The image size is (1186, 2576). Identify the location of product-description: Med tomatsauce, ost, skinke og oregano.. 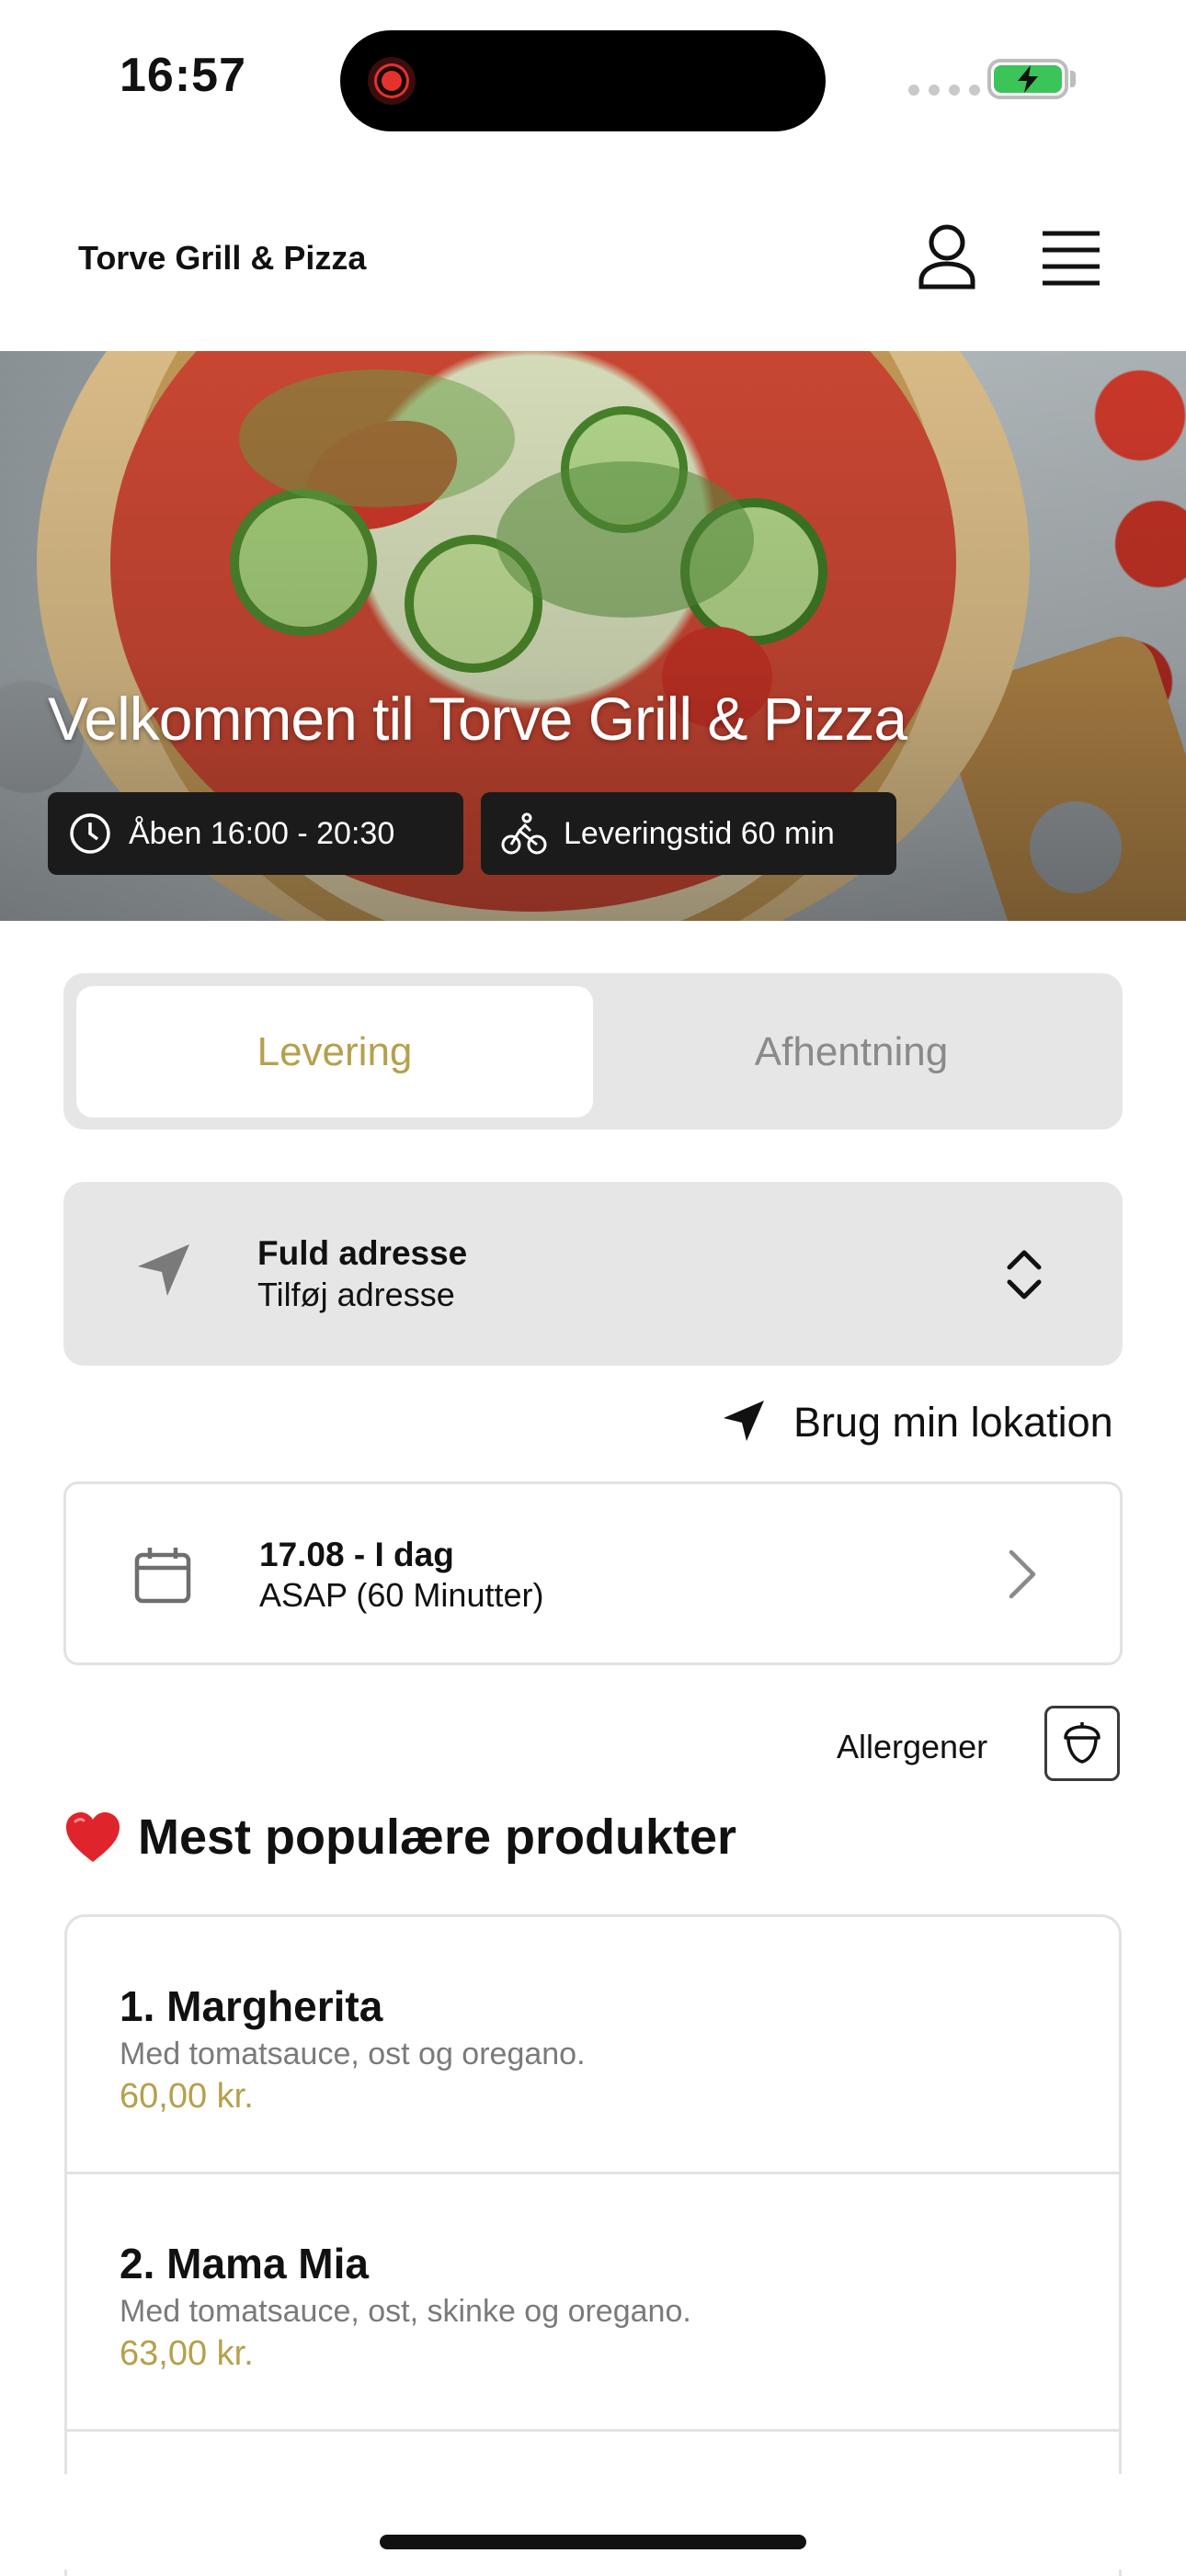
(405, 2311).